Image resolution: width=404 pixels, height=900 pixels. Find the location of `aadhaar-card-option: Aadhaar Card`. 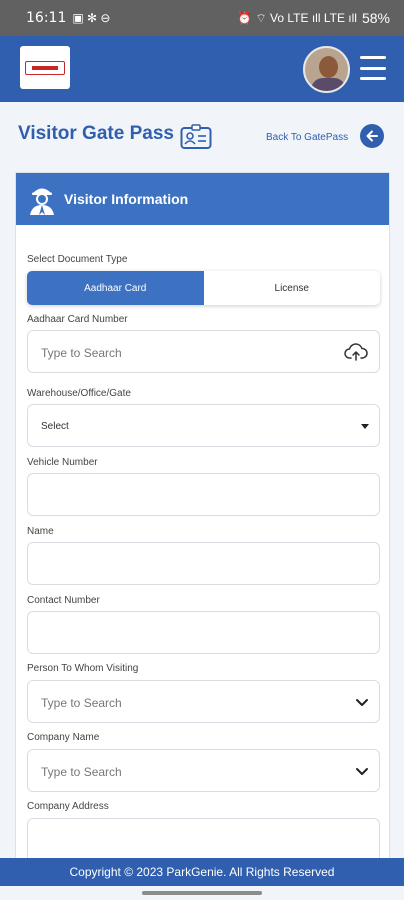

aadhaar-card-option: Aadhaar Card is located at coordinates (115, 288).